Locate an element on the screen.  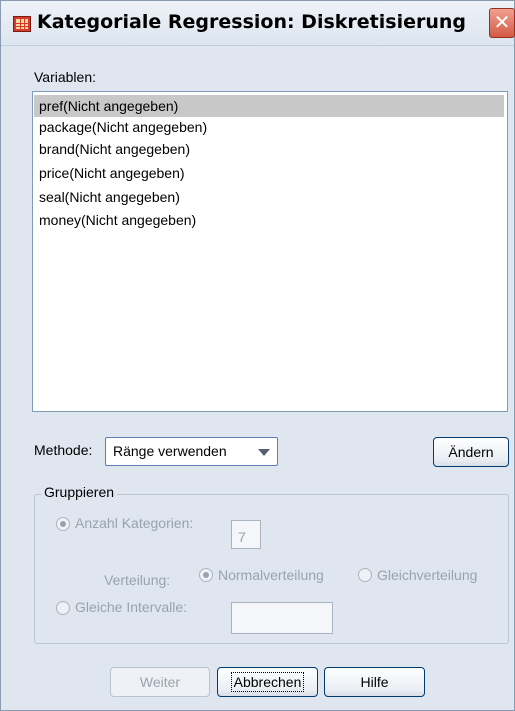
help-button: Hilfe is located at coordinates (374, 682).